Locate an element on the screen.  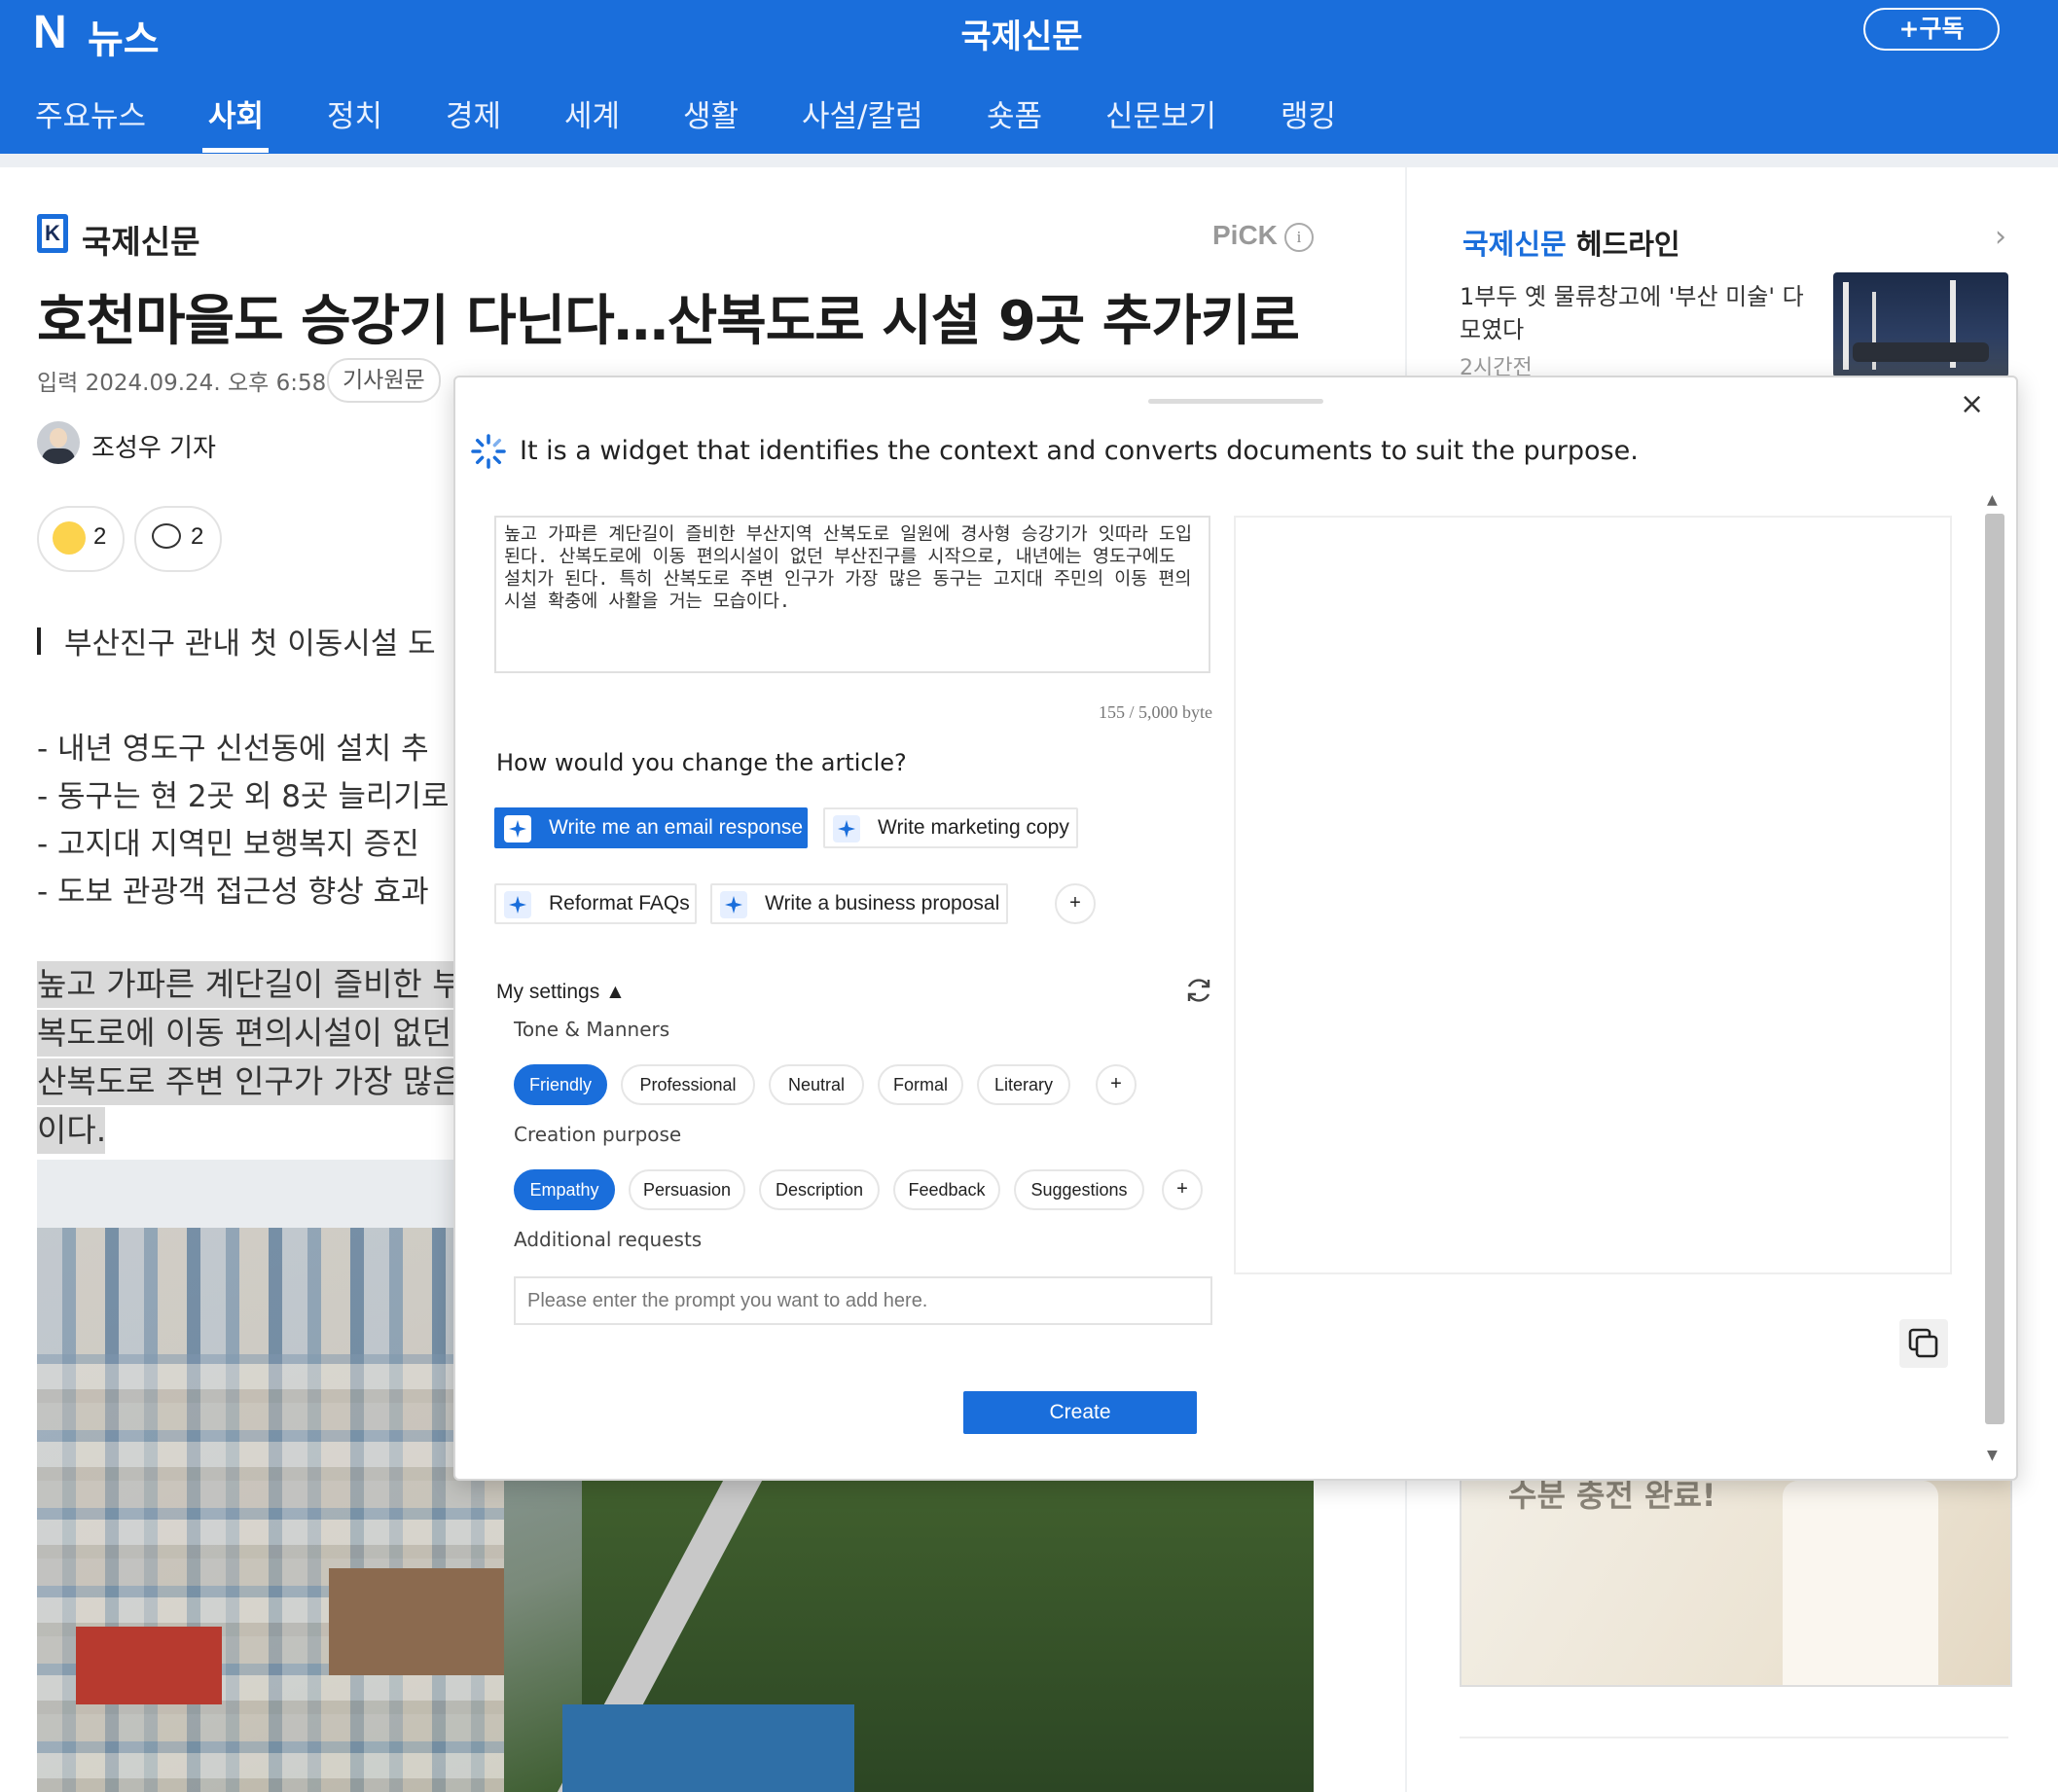
byte-counter: 155 / 5,000 byte is located at coordinates (1155, 712).